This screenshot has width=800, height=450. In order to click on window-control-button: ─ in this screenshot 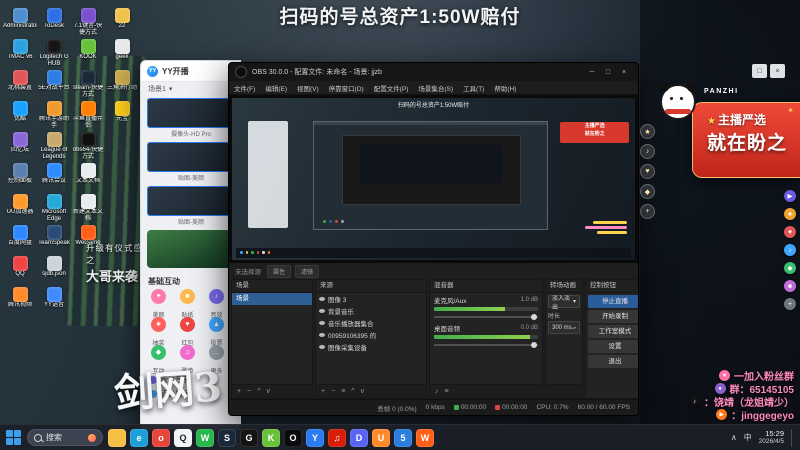, I will do `click(592, 72)`.